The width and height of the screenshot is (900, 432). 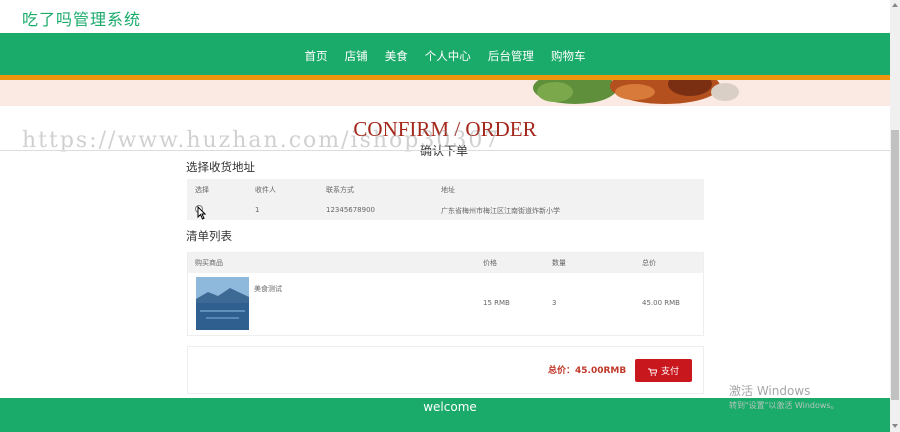 What do you see at coordinates (895, 426) in the screenshot?
I see `scroll-down-arrow-icon` at bounding box center [895, 426].